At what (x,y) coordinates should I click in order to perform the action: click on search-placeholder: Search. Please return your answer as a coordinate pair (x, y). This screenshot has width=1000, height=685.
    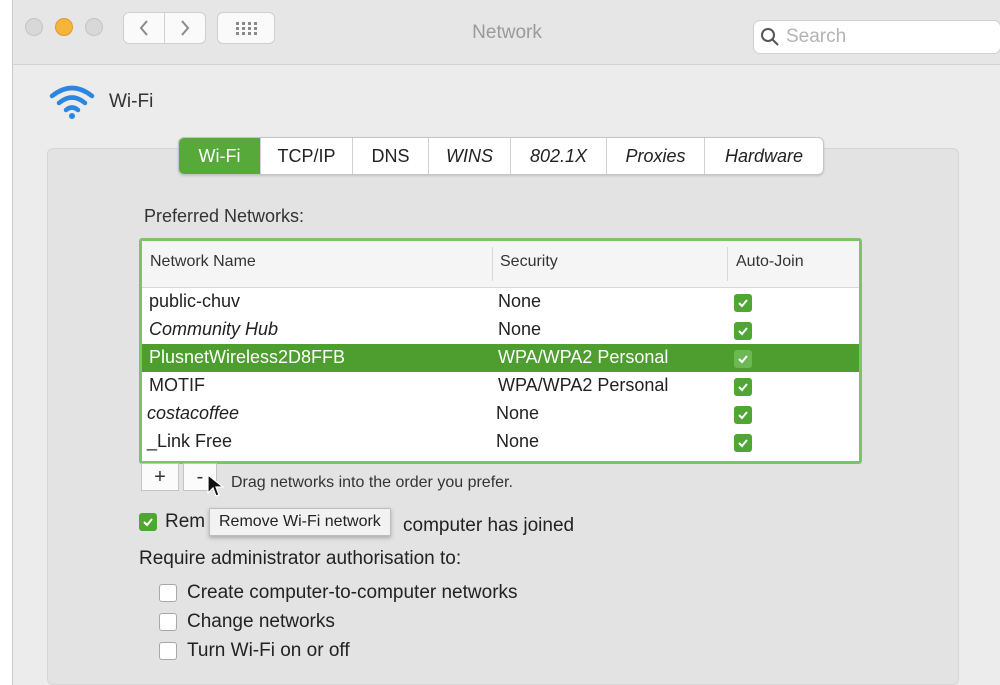
    Looking at the image, I should click on (816, 36).